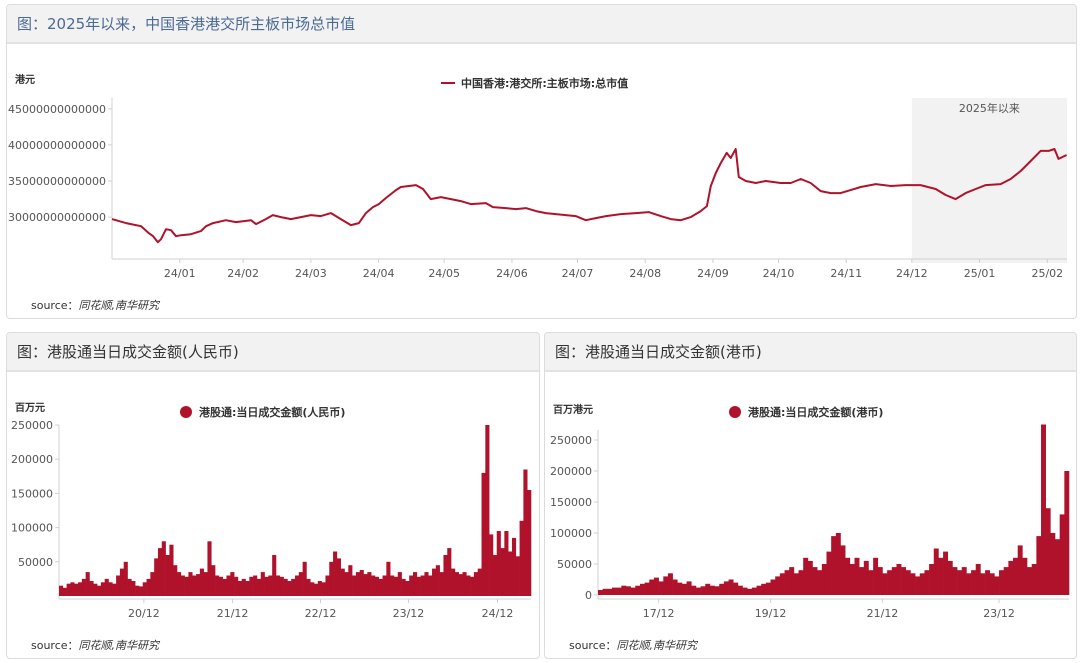 The image size is (1080, 663). Describe the element at coordinates (233, 613) in the screenshot. I see `x-tick-label: 21/12` at that location.